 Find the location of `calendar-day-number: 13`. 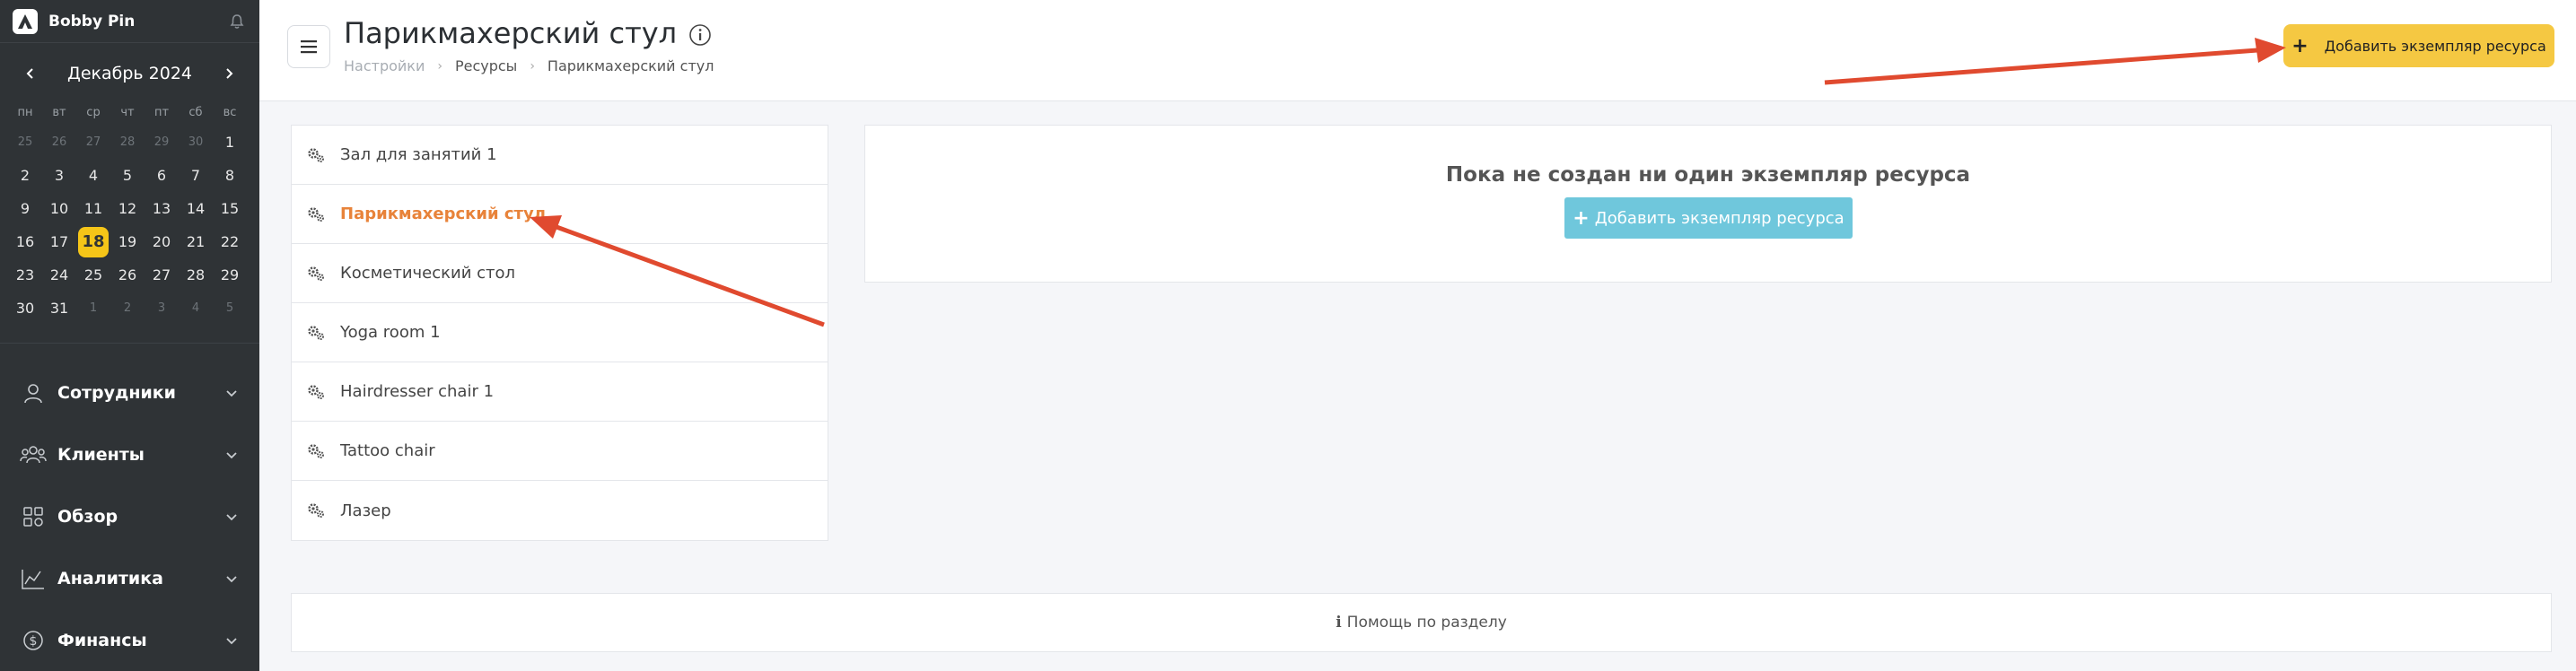

calendar-day-number: 13 is located at coordinates (161, 208).